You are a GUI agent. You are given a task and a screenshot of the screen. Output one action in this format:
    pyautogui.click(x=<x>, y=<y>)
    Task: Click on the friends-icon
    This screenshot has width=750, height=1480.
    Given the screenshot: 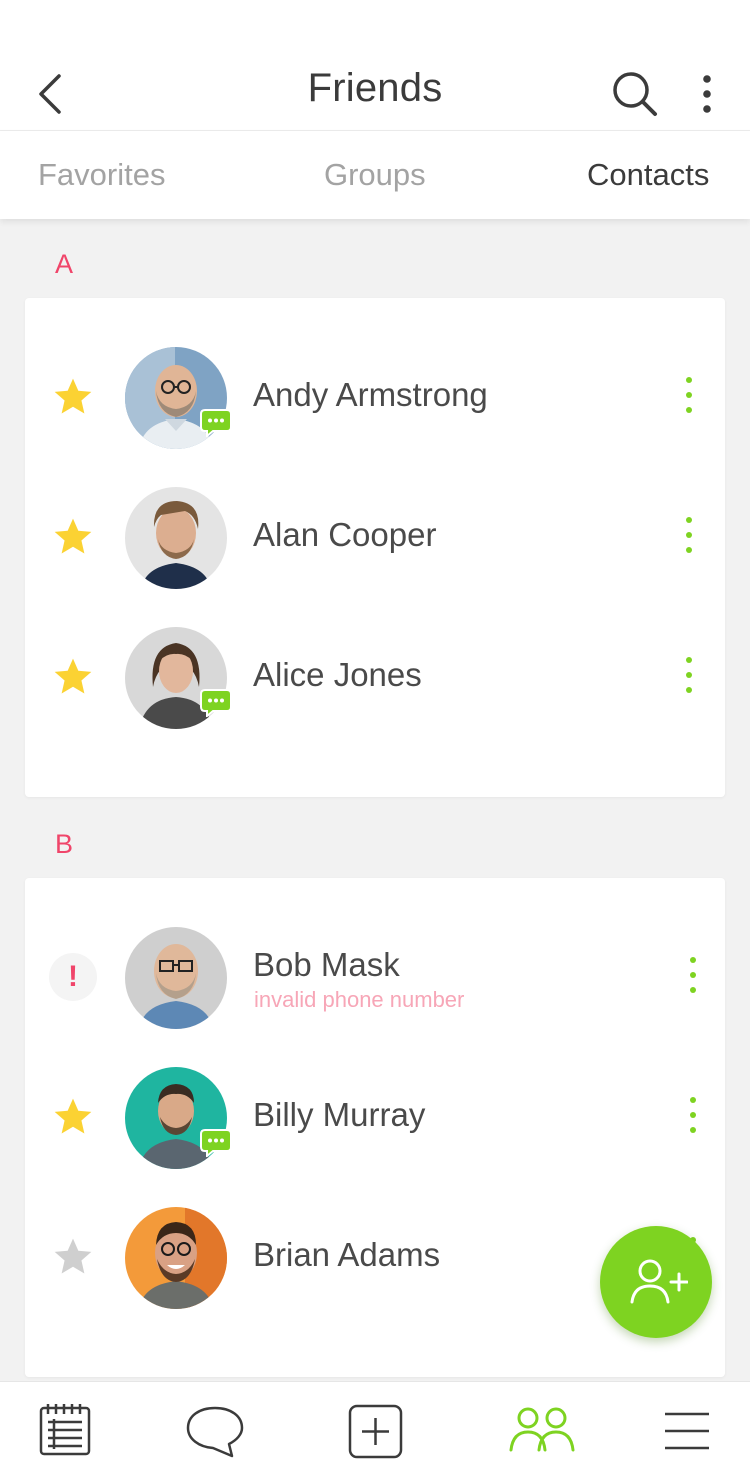 What is the action you would take?
    pyautogui.click(x=542, y=1429)
    